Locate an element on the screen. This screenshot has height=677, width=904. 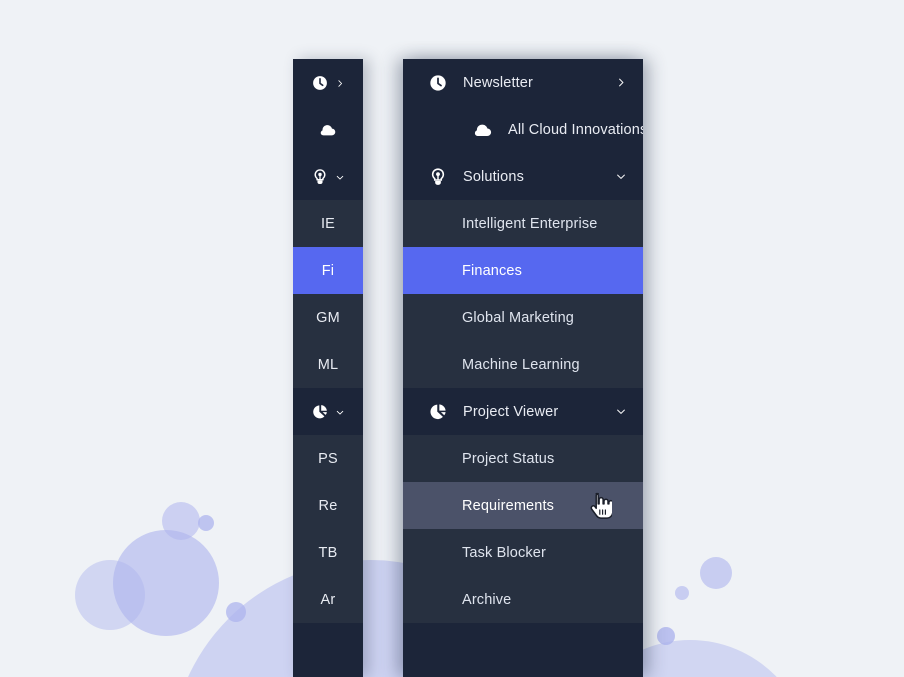
rail-item-tb: TB is located at coordinates (328, 552).